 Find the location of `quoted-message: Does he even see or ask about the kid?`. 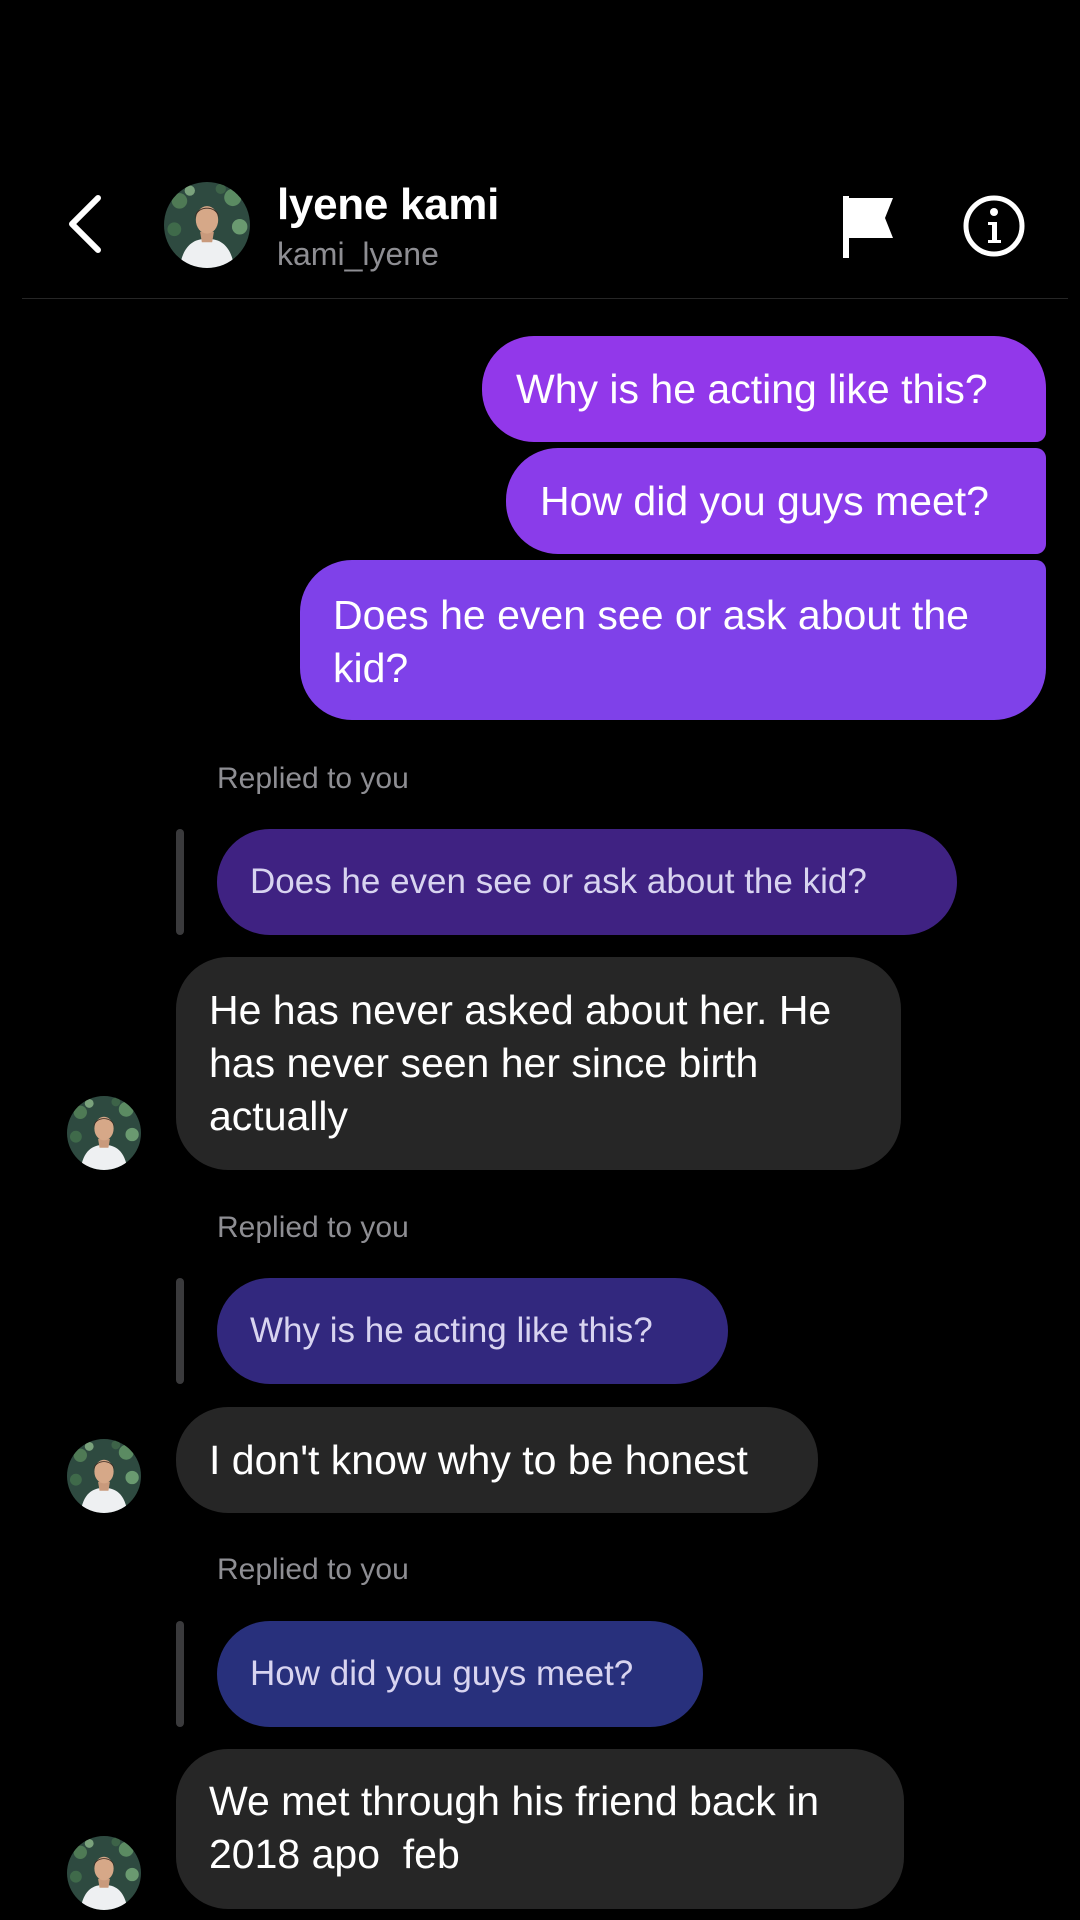

quoted-message: Does he even see or ask about the kid? is located at coordinates (587, 882).